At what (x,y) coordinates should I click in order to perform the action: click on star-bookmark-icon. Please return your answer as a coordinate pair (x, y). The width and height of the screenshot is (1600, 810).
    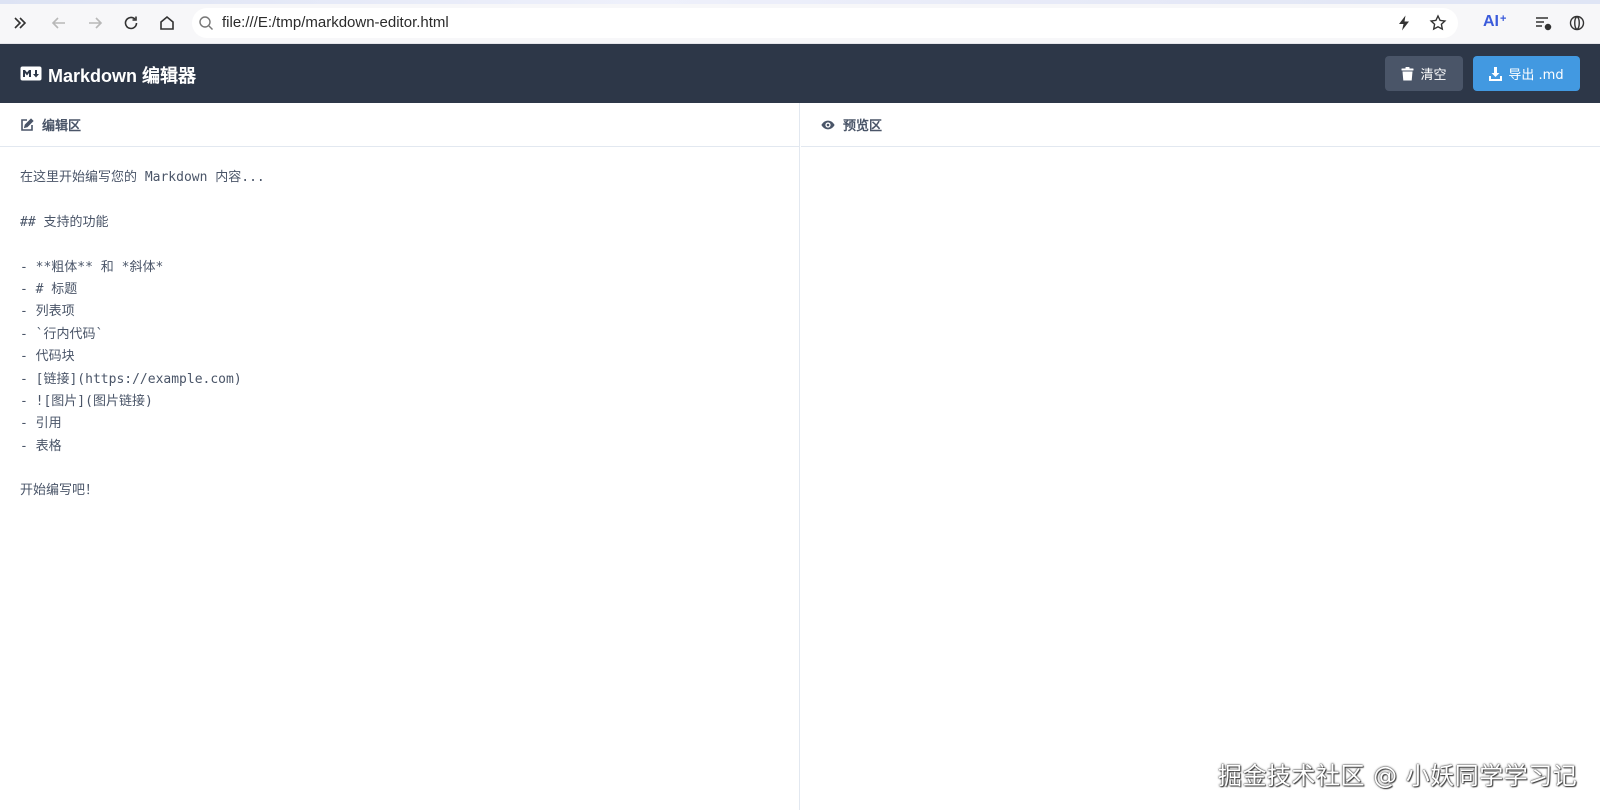
    Looking at the image, I should click on (1438, 23).